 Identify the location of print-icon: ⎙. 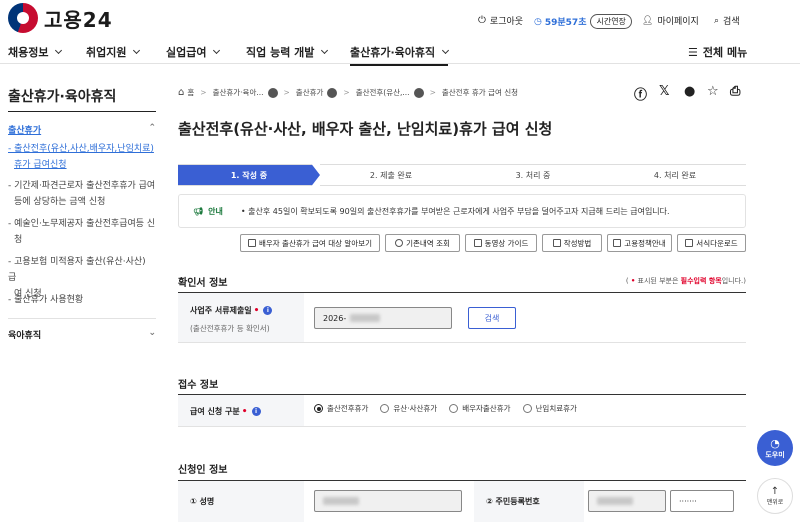
(735, 91).